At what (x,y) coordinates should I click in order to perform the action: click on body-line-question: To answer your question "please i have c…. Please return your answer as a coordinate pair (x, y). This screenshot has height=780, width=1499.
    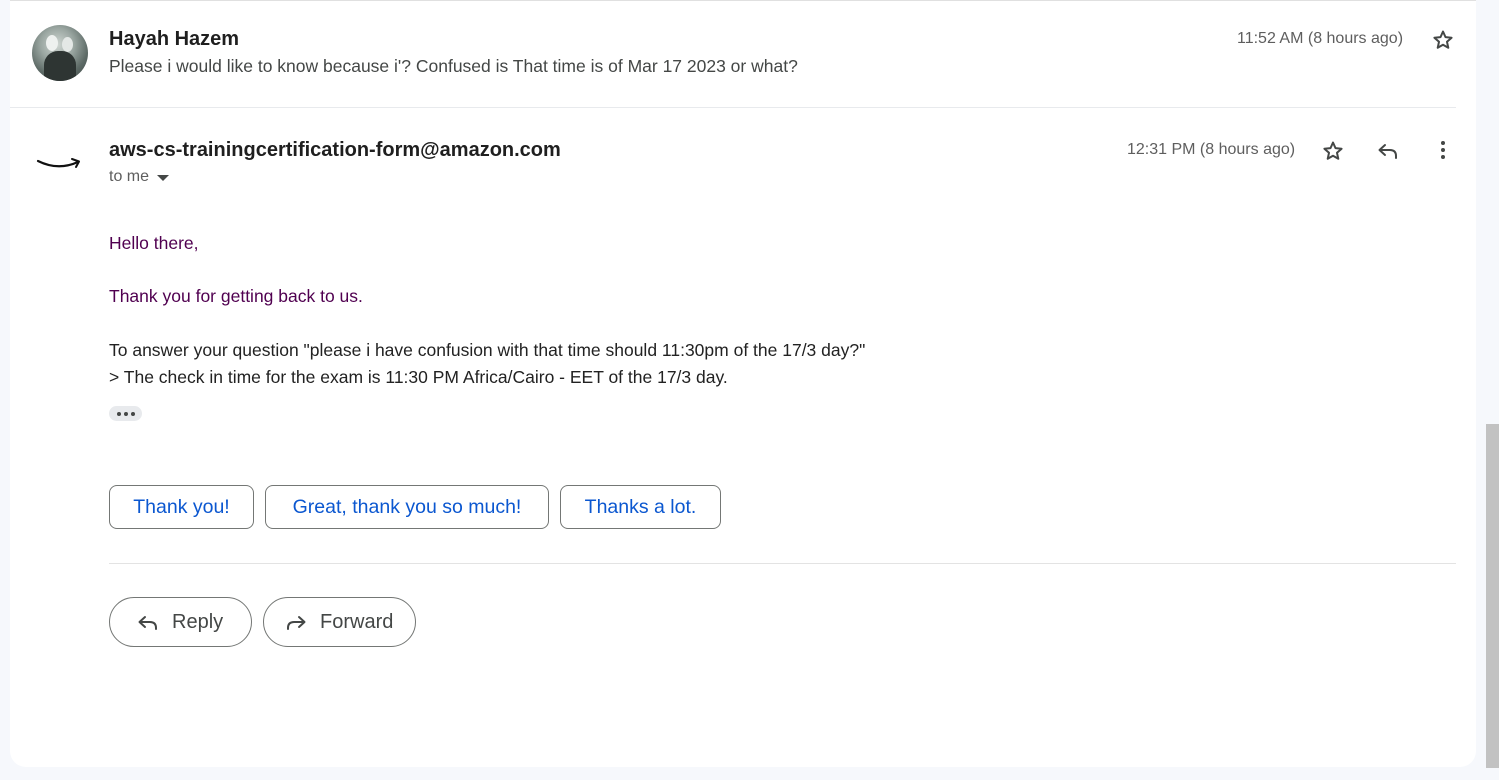
    Looking at the image, I should click on (487, 350).